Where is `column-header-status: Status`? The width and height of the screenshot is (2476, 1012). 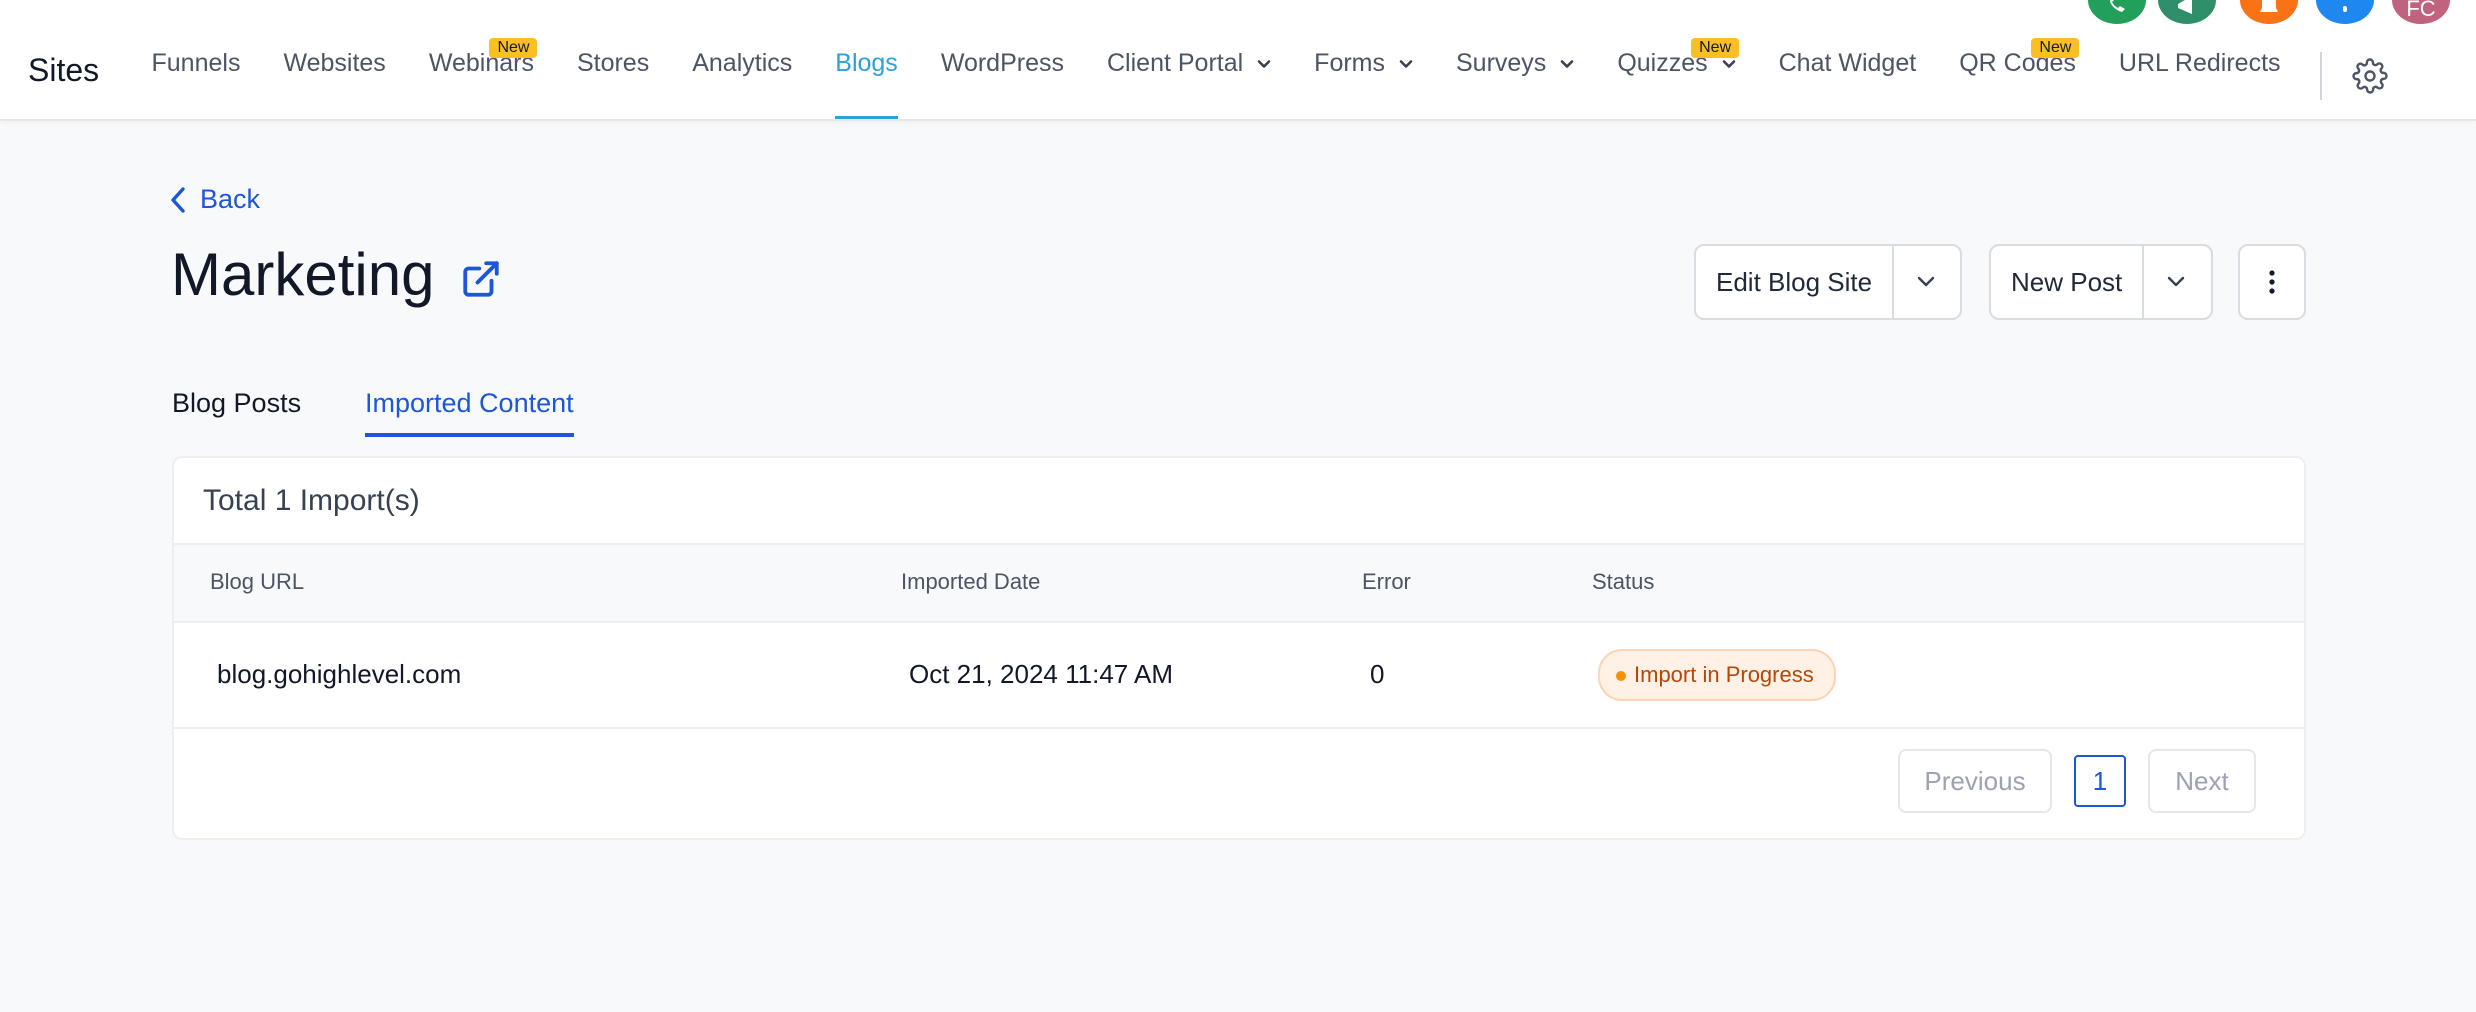
column-header-status: Status is located at coordinates (1623, 581).